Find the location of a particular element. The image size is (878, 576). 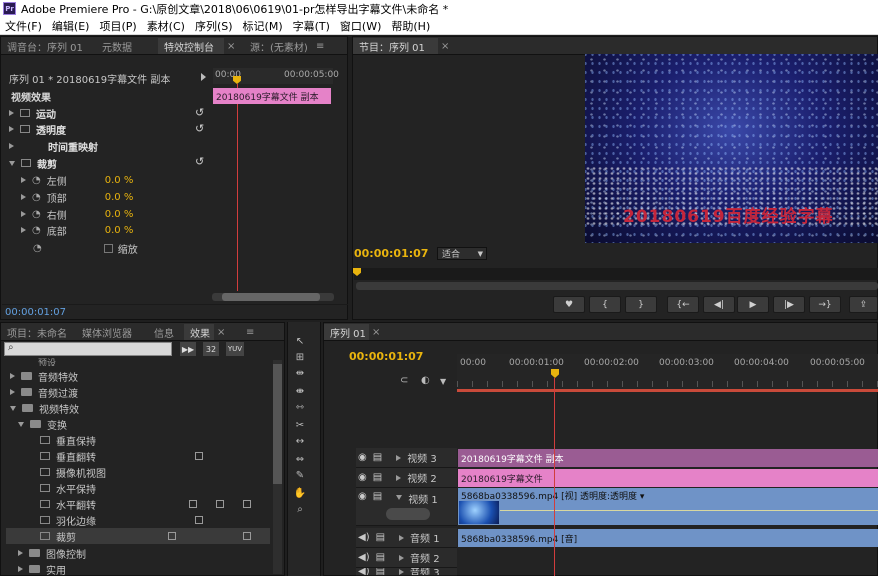

track-header-a3: ◀) ▤ 音频 3 is located at coordinates (406, 572).